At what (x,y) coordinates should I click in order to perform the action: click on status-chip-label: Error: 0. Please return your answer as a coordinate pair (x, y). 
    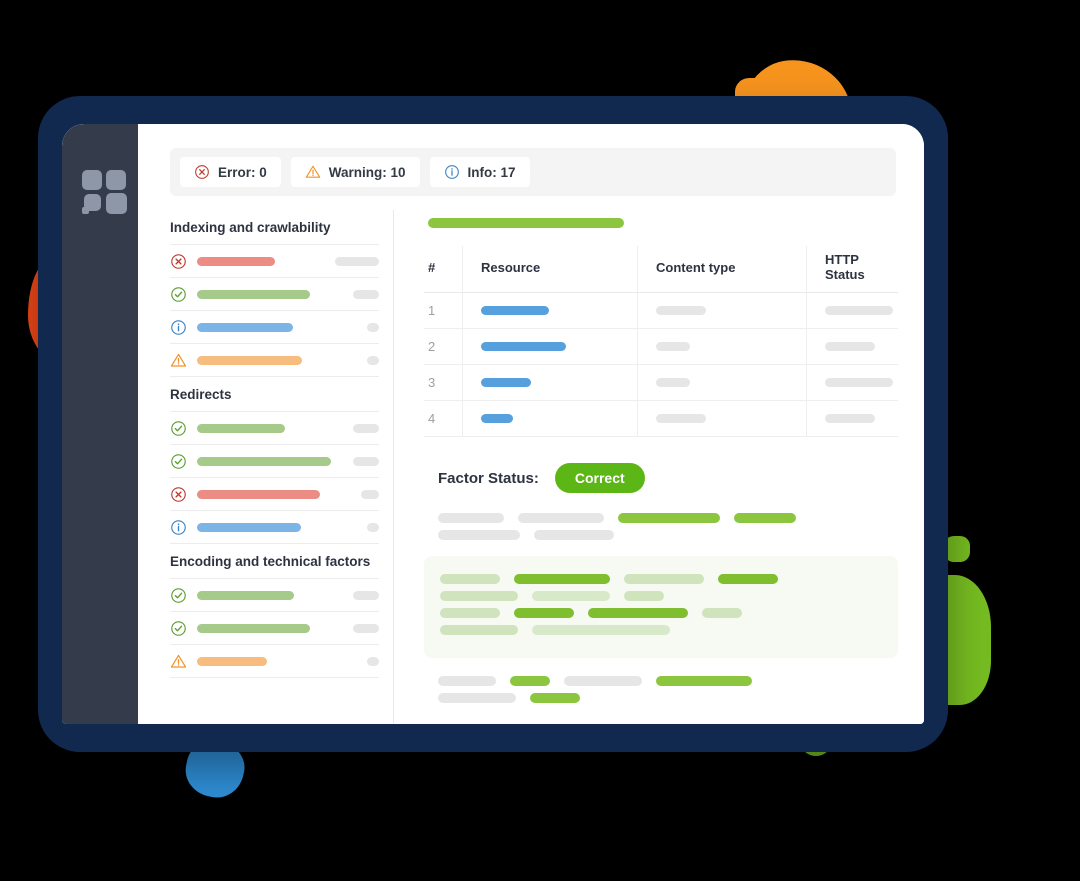
    Looking at the image, I should click on (242, 172).